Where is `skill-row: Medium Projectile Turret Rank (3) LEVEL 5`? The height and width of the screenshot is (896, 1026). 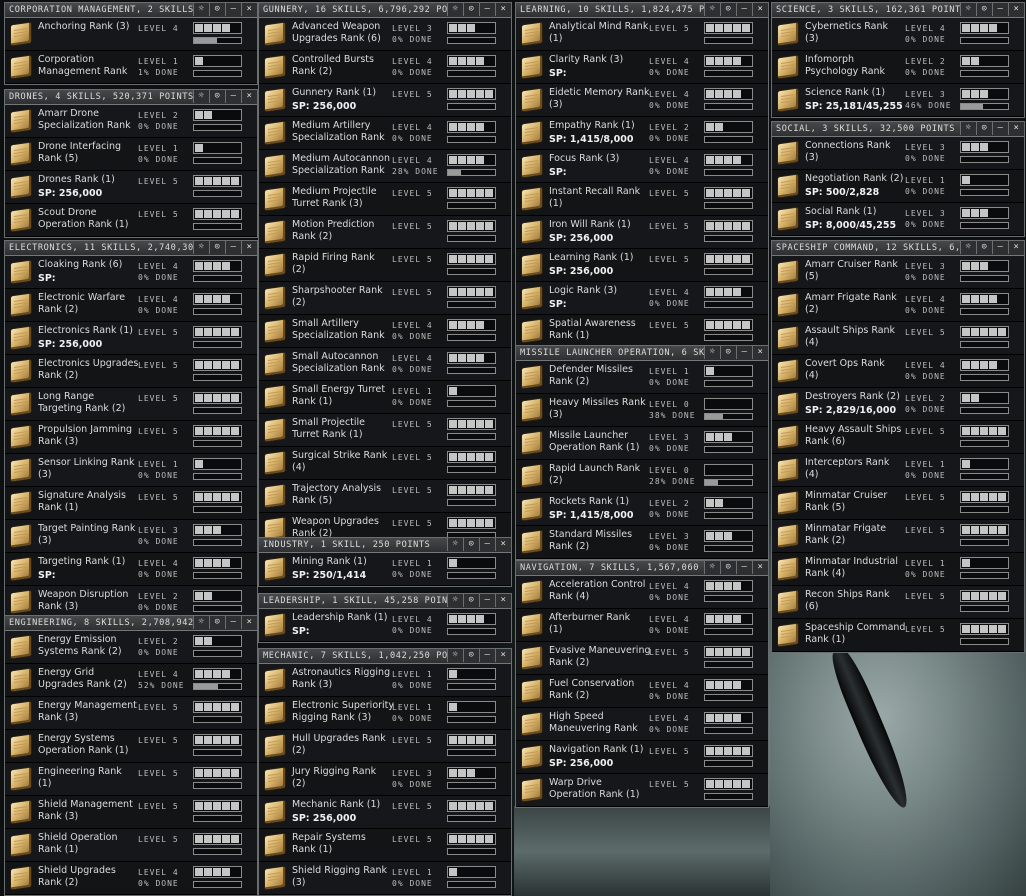 skill-row: Medium Projectile Turret Rank (3) LEVEL 5 is located at coordinates (385, 199).